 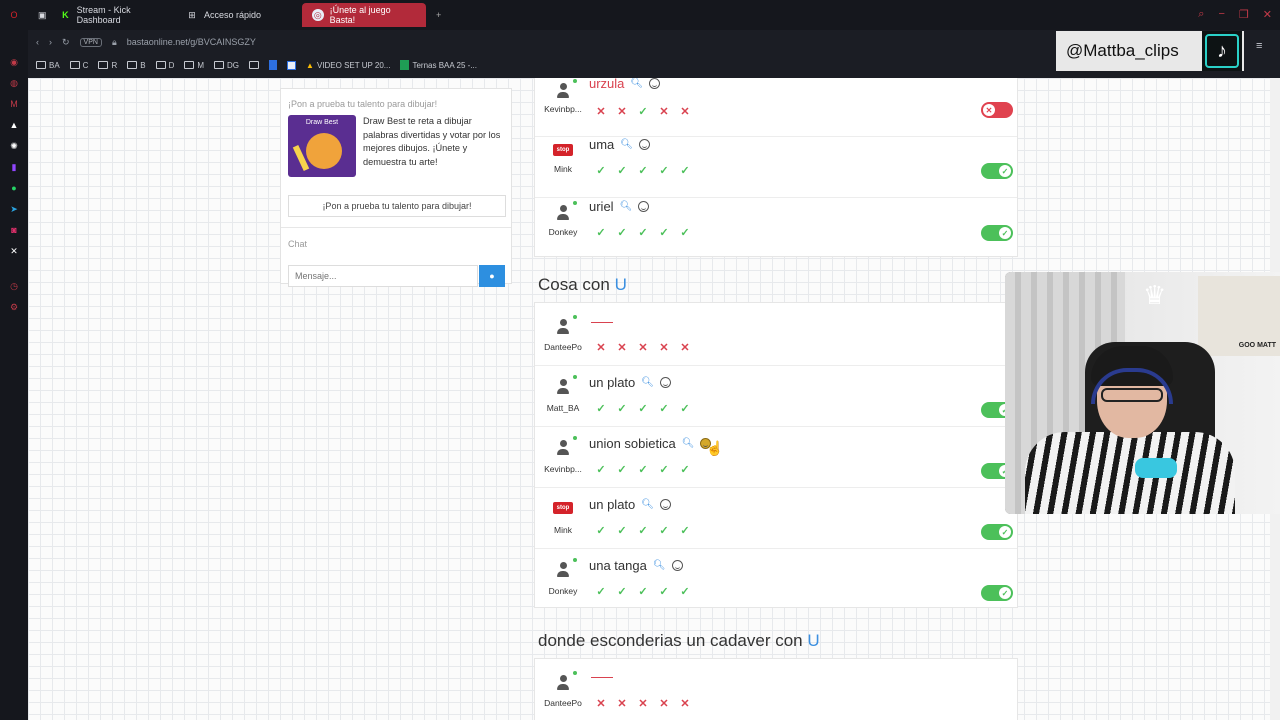 I want to click on messenger-icon: ◍, so click(x=14, y=83).